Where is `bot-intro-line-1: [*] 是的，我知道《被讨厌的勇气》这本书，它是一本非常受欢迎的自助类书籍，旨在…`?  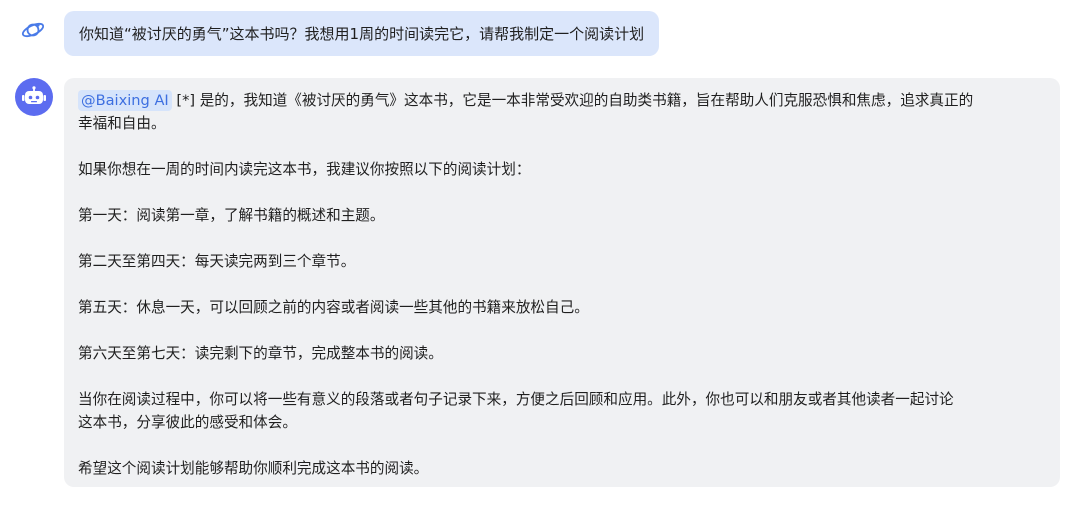 bot-intro-line-1: [*] 是的，我知道《被讨厌的勇气》这本书，它是一本非常受欢迎的自助类书籍，旨在… is located at coordinates (572, 100).